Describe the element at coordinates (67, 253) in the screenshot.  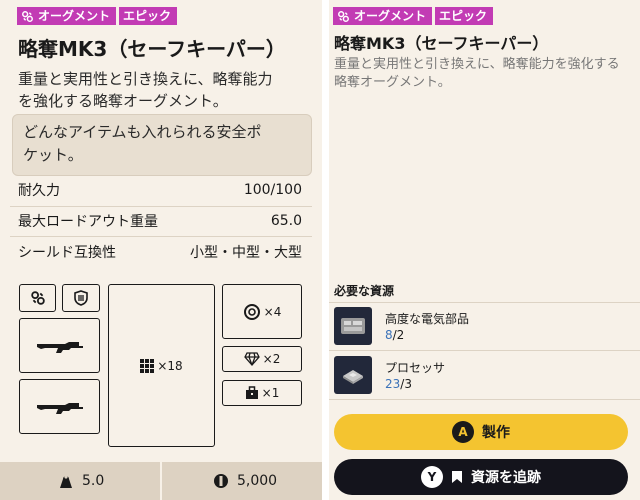
I see `stat-label: シールド互換性` at that location.